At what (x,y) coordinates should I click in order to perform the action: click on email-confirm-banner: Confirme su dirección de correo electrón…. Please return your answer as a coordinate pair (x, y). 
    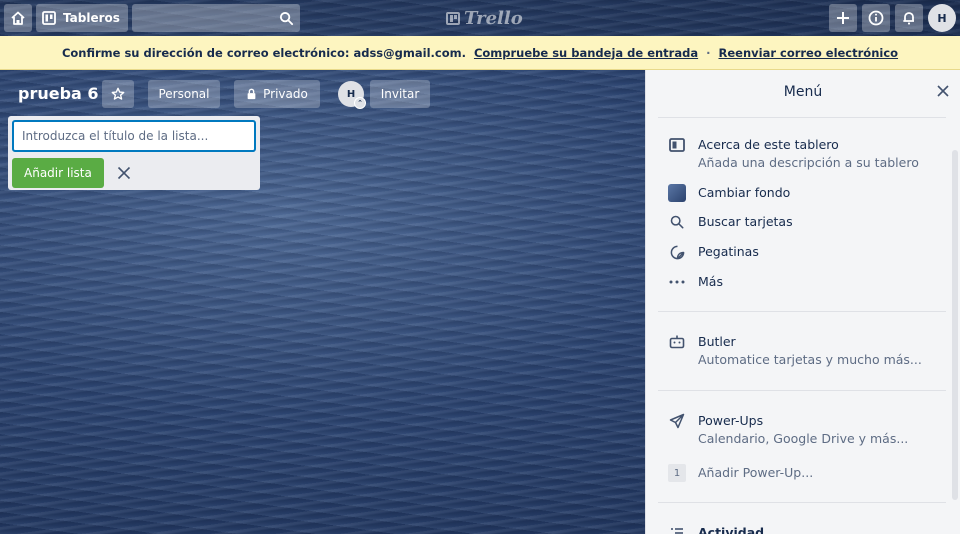
    Looking at the image, I should click on (480, 53).